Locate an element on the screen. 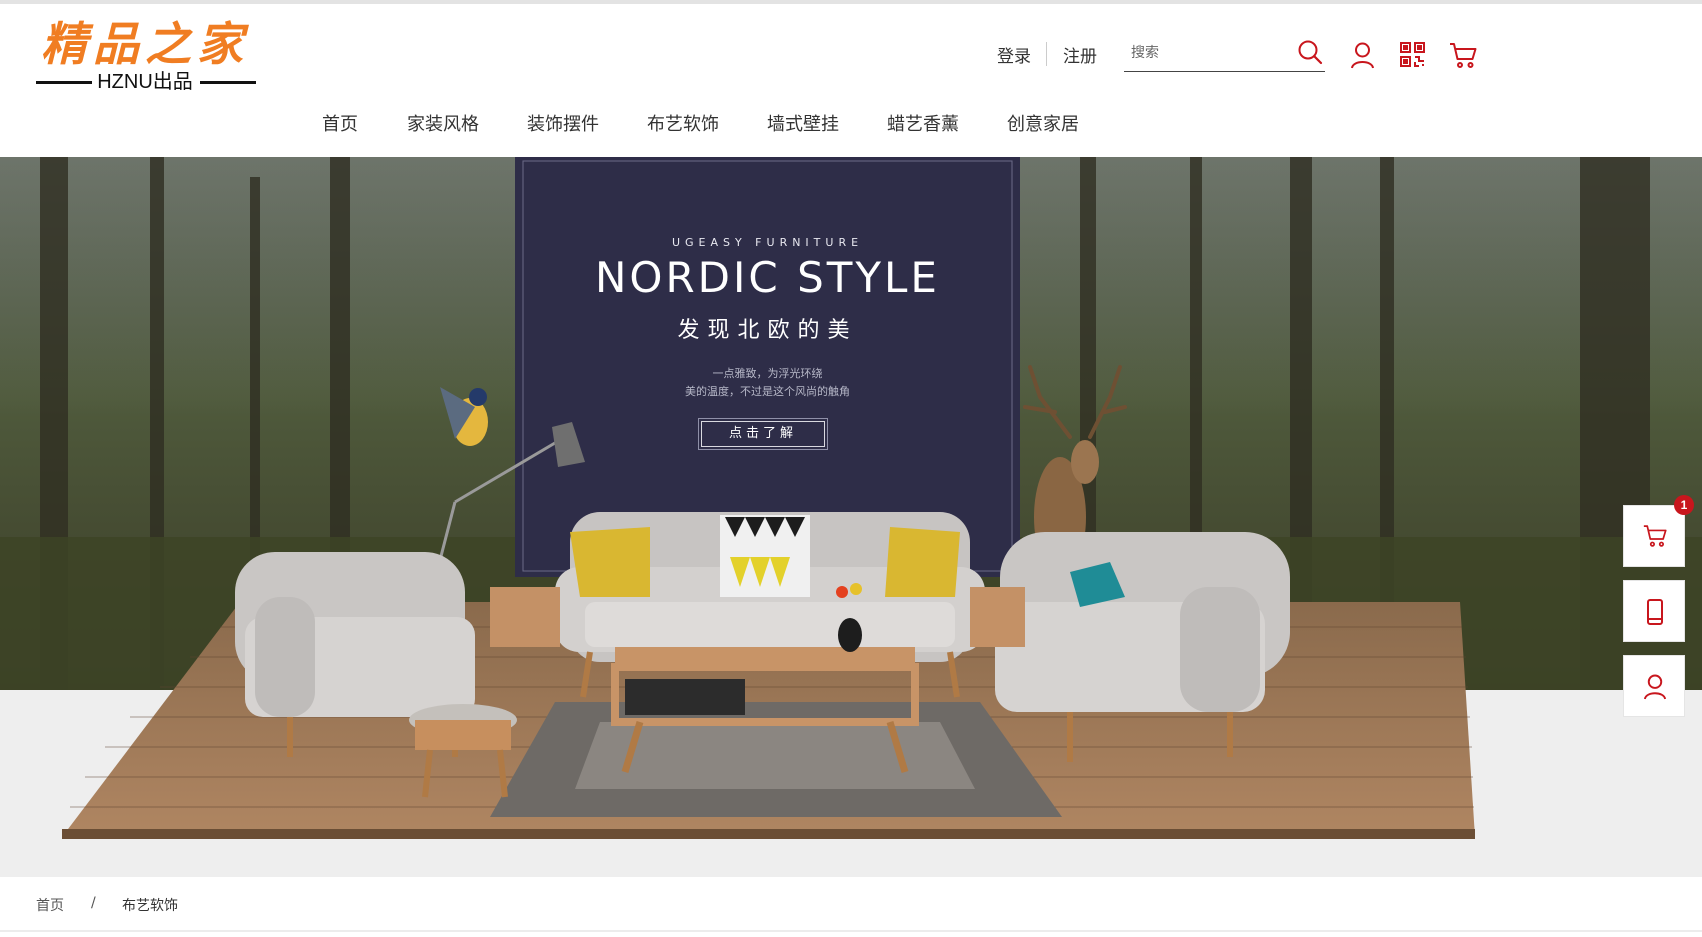 Image resolution: width=1702 pixels, height=937 pixels. top-border is located at coordinates (851, 2).